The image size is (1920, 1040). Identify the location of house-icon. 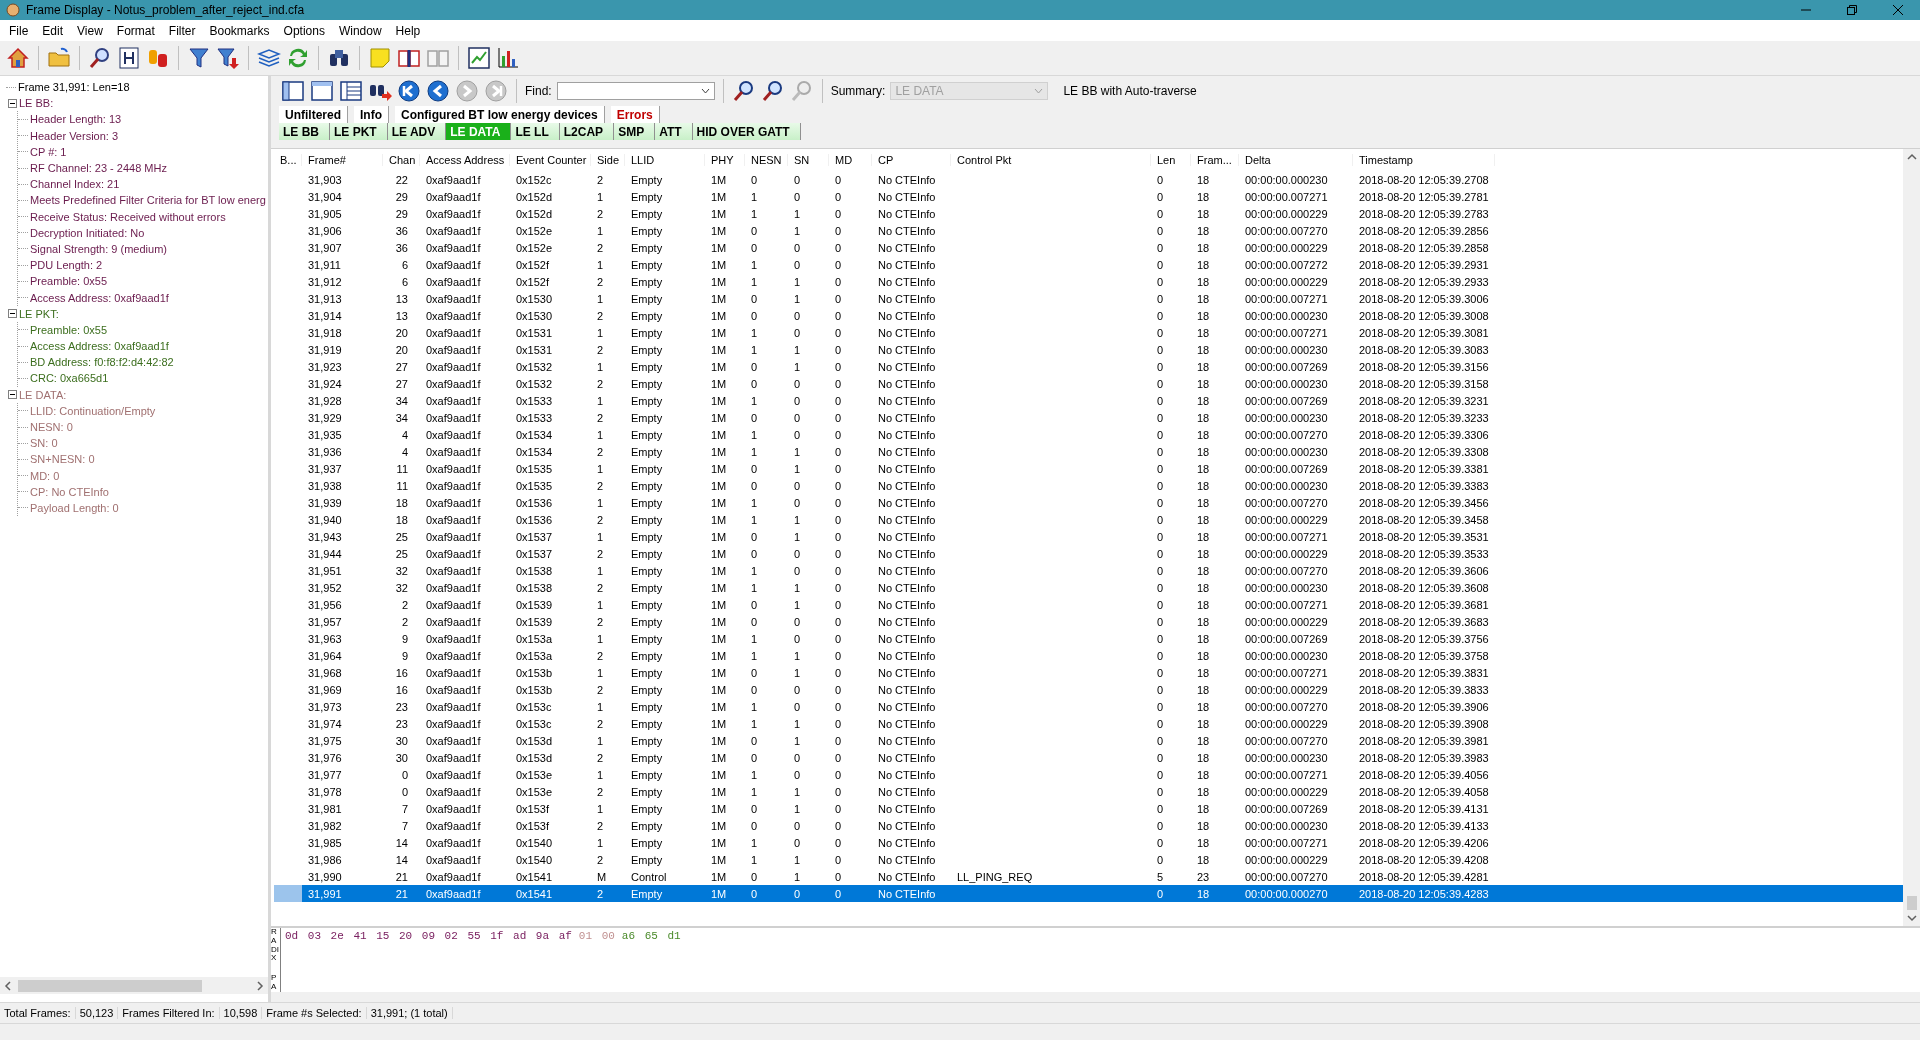
(18, 58).